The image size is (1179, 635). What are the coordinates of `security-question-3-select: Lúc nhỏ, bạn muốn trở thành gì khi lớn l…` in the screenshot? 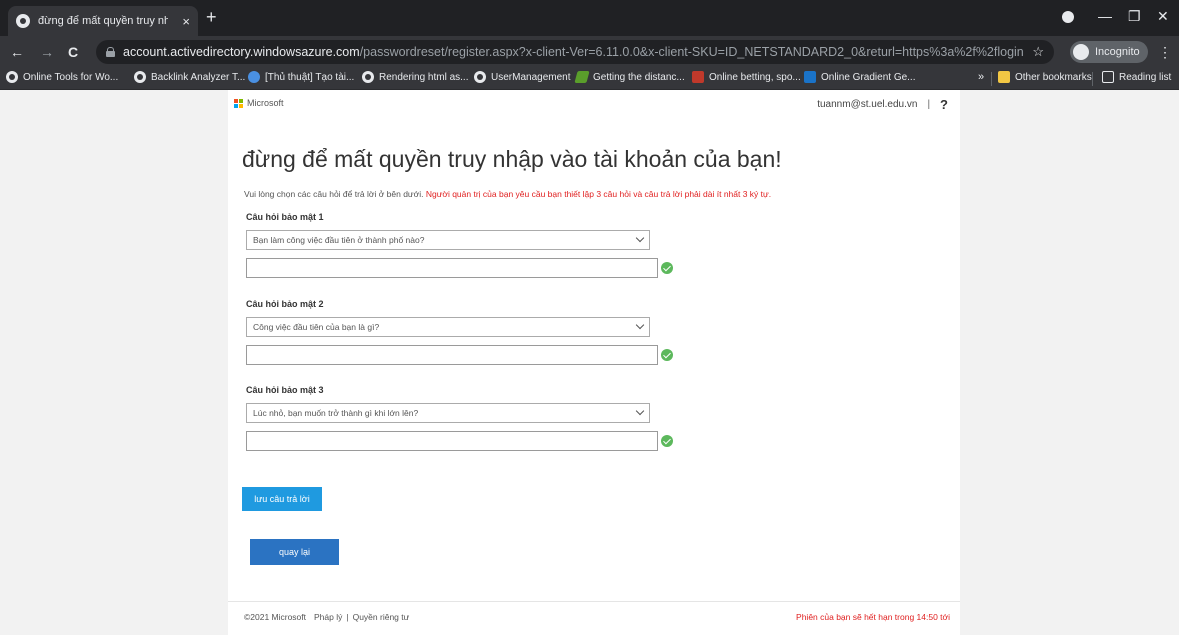 It's located at (448, 413).